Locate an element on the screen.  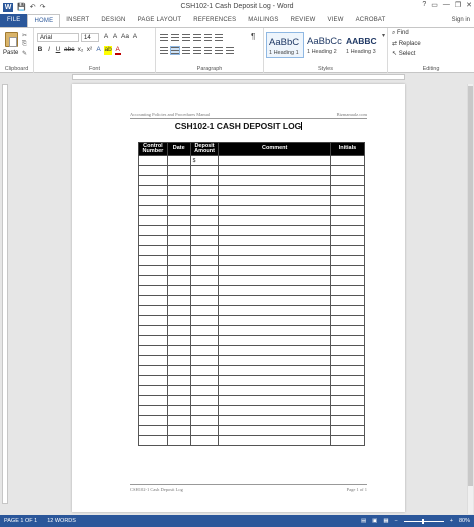
font-name-select: Arial is located at coordinates (58, 37).